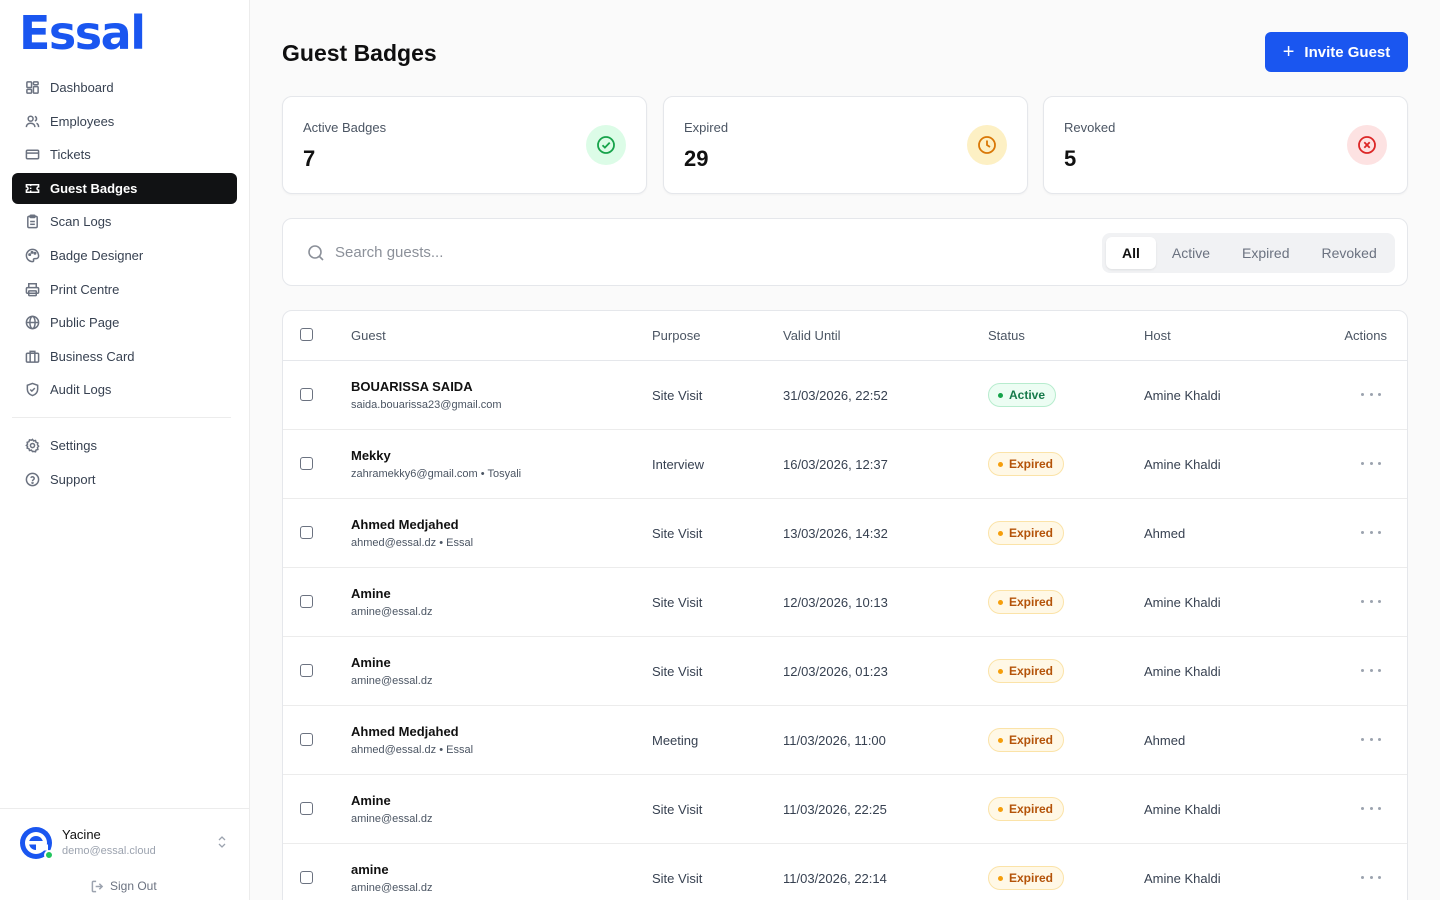 This screenshot has height=900, width=1440. What do you see at coordinates (1348, 253) in the screenshot?
I see `filter-tab-revoked: Revoked` at bounding box center [1348, 253].